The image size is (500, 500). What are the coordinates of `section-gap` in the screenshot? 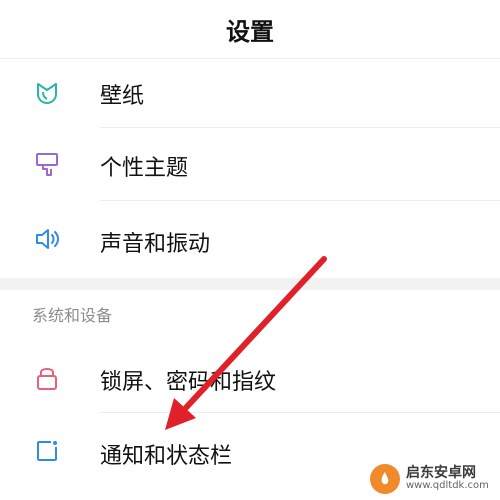 It's located at (250, 284).